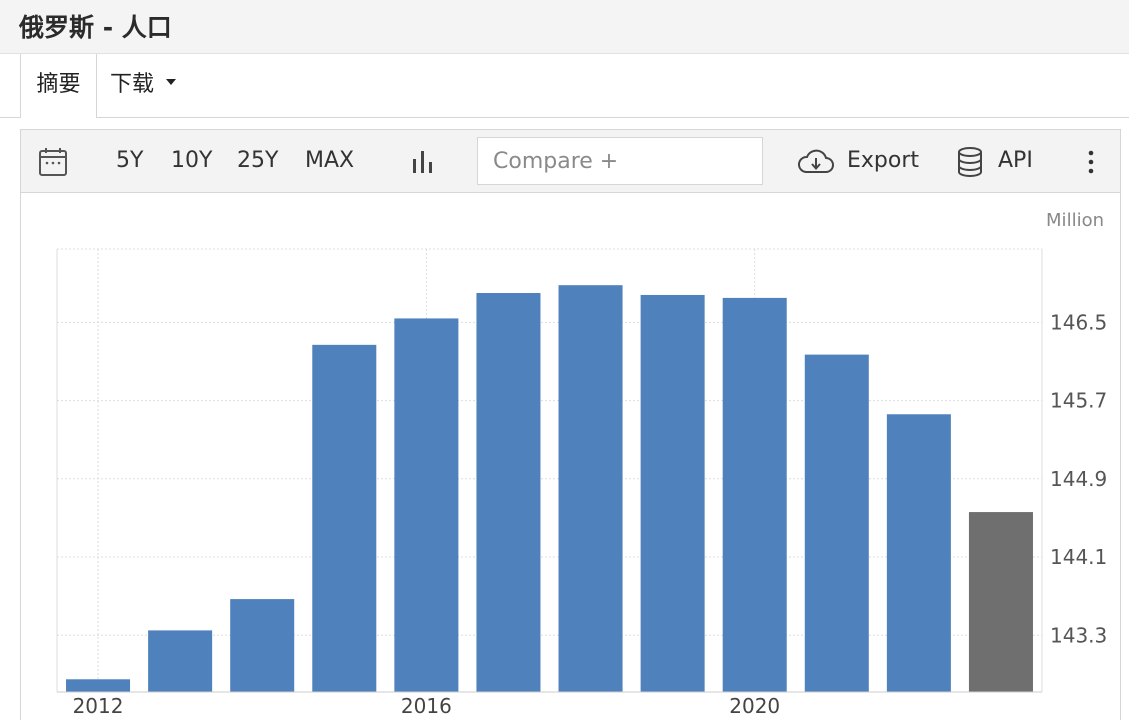 The image size is (1129, 724). What do you see at coordinates (132, 84) in the screenshot?
I see `tab-download-label: 下载` at bounding box center [132, 84].